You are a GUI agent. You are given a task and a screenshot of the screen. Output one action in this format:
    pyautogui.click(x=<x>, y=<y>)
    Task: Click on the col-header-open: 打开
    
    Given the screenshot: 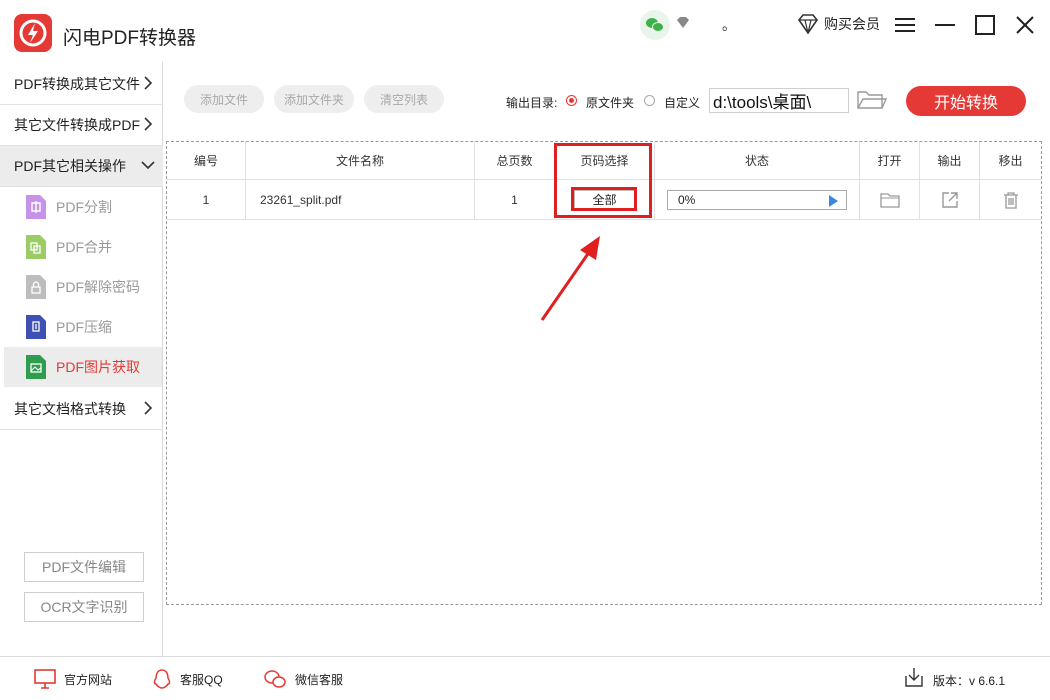 What is the action you would take?
    pyautogui.click(x=890, y=161)
    